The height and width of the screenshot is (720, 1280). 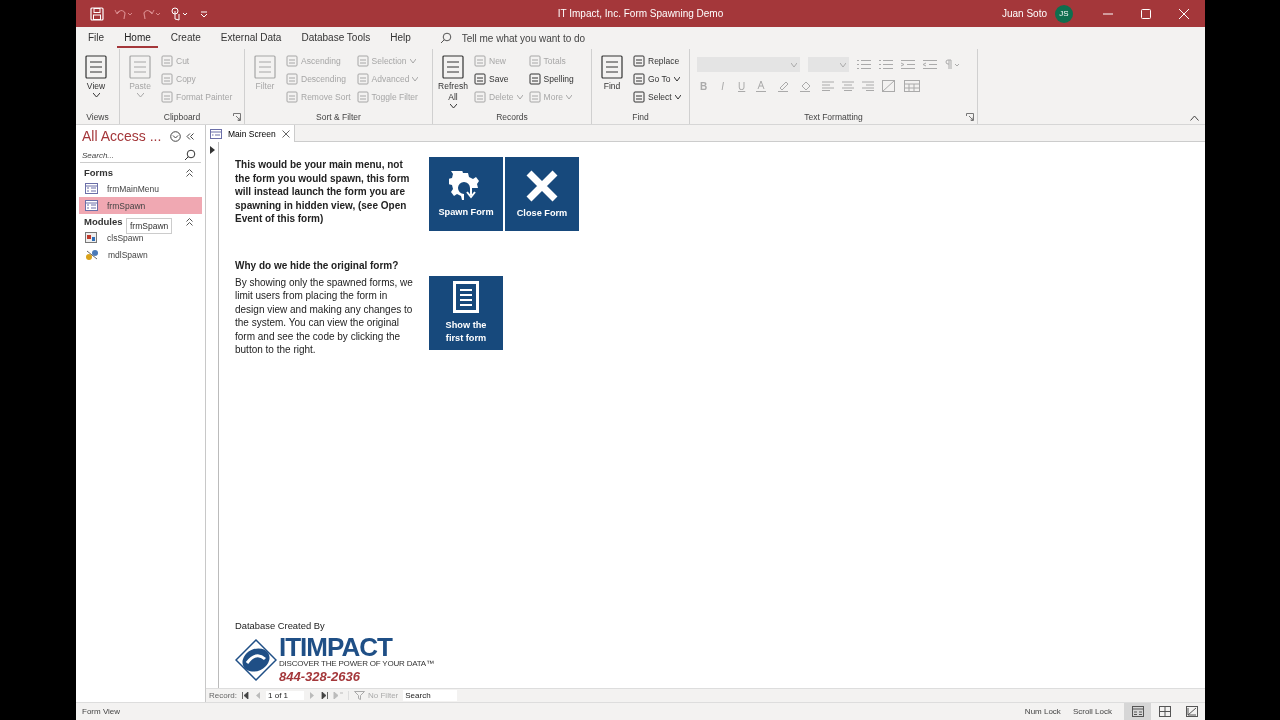 What do you see at coordinates (546, 38) in the screenshot?
I see `tell-me-field: Tell me what you want to do` at bounding box center [546, 38].